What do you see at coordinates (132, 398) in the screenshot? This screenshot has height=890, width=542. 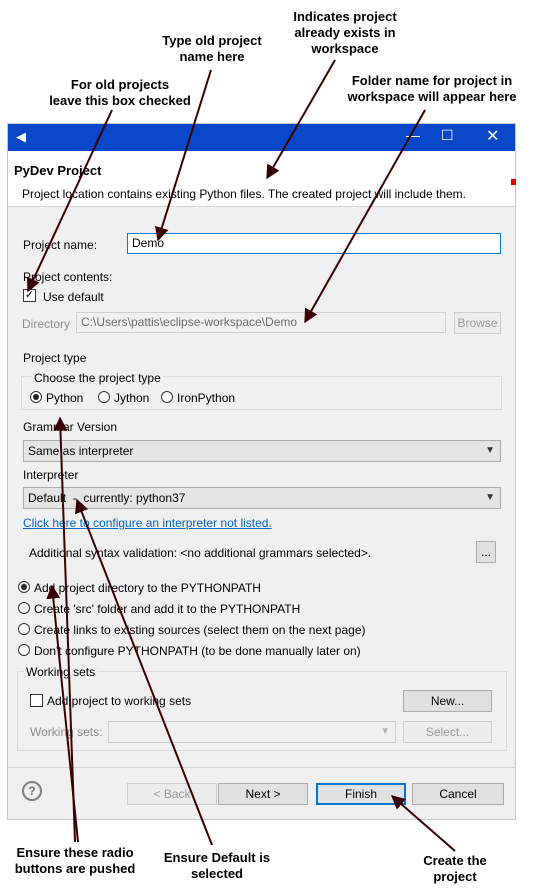 I see `radio-jython-label: Jython` at bounding box center [132, 398].